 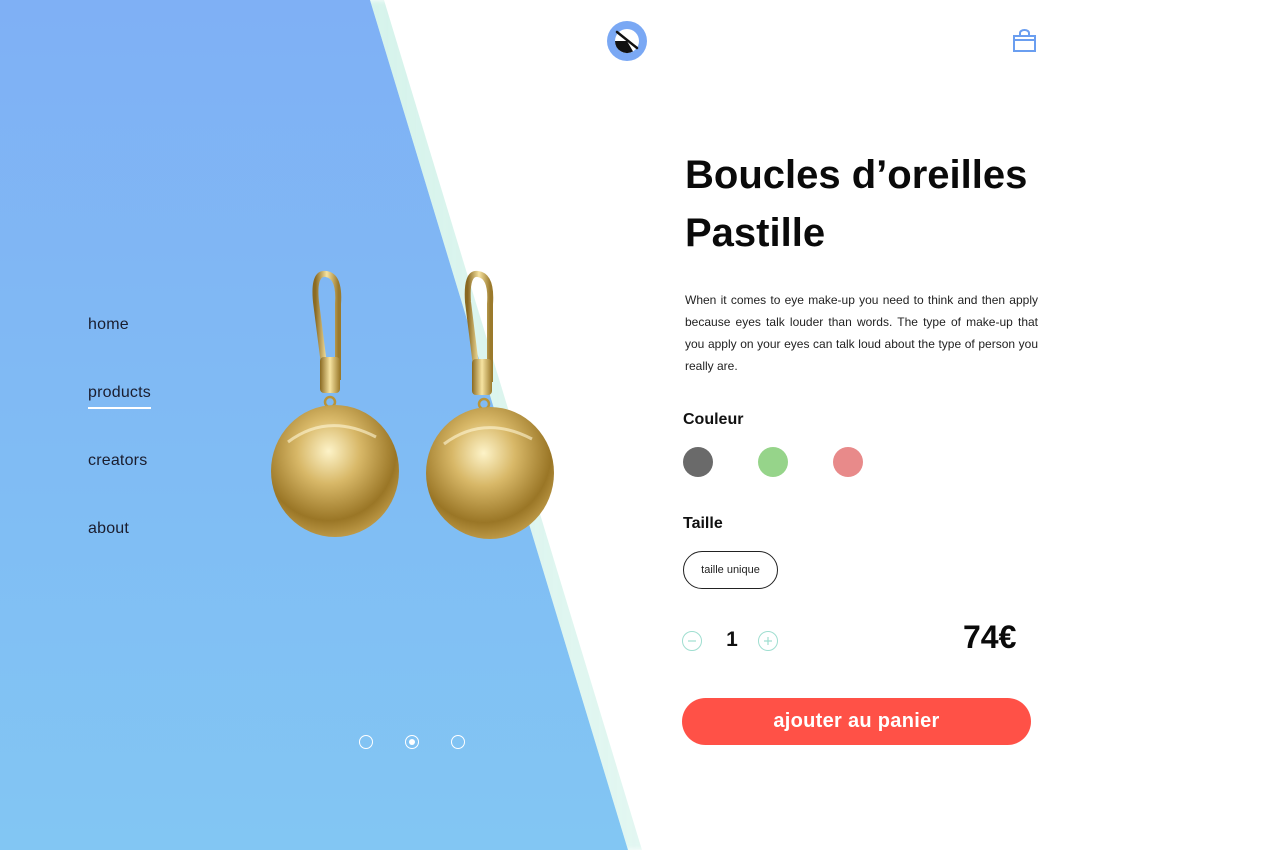 I want to click on add-to-cart-button: ajouter au panier, so click(x=856, y=721).